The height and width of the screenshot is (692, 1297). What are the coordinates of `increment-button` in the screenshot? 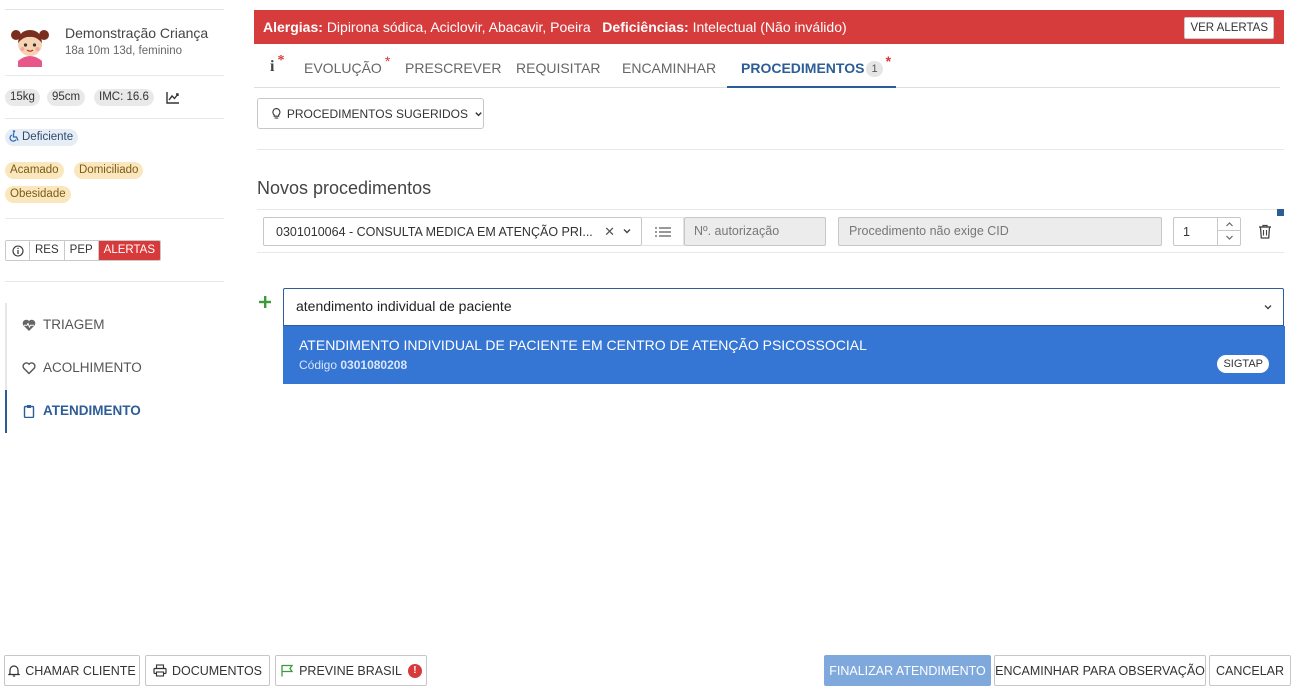 It's located at (1229, 224).